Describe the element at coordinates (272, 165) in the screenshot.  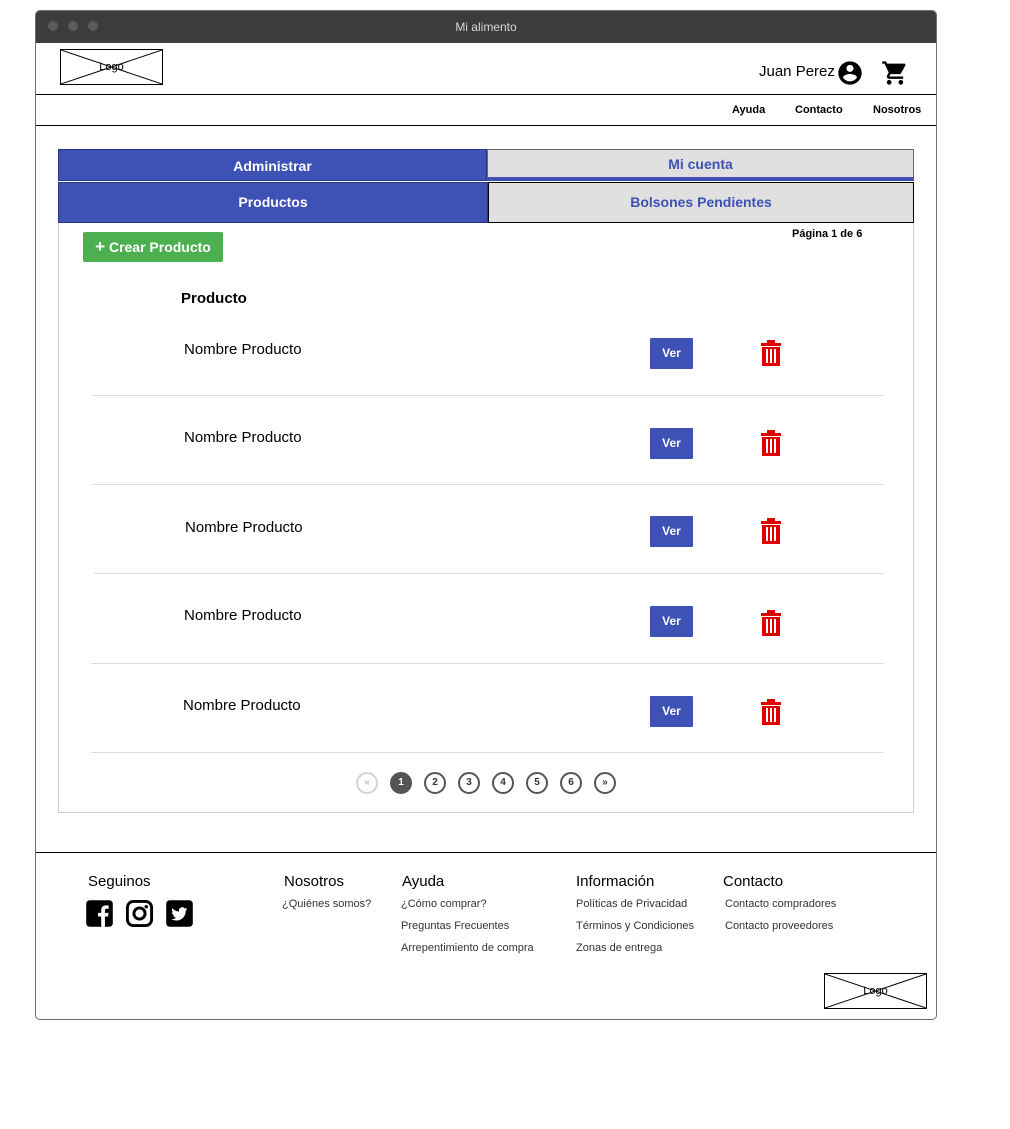
I see `tab-administrar: Administrar` at that location.